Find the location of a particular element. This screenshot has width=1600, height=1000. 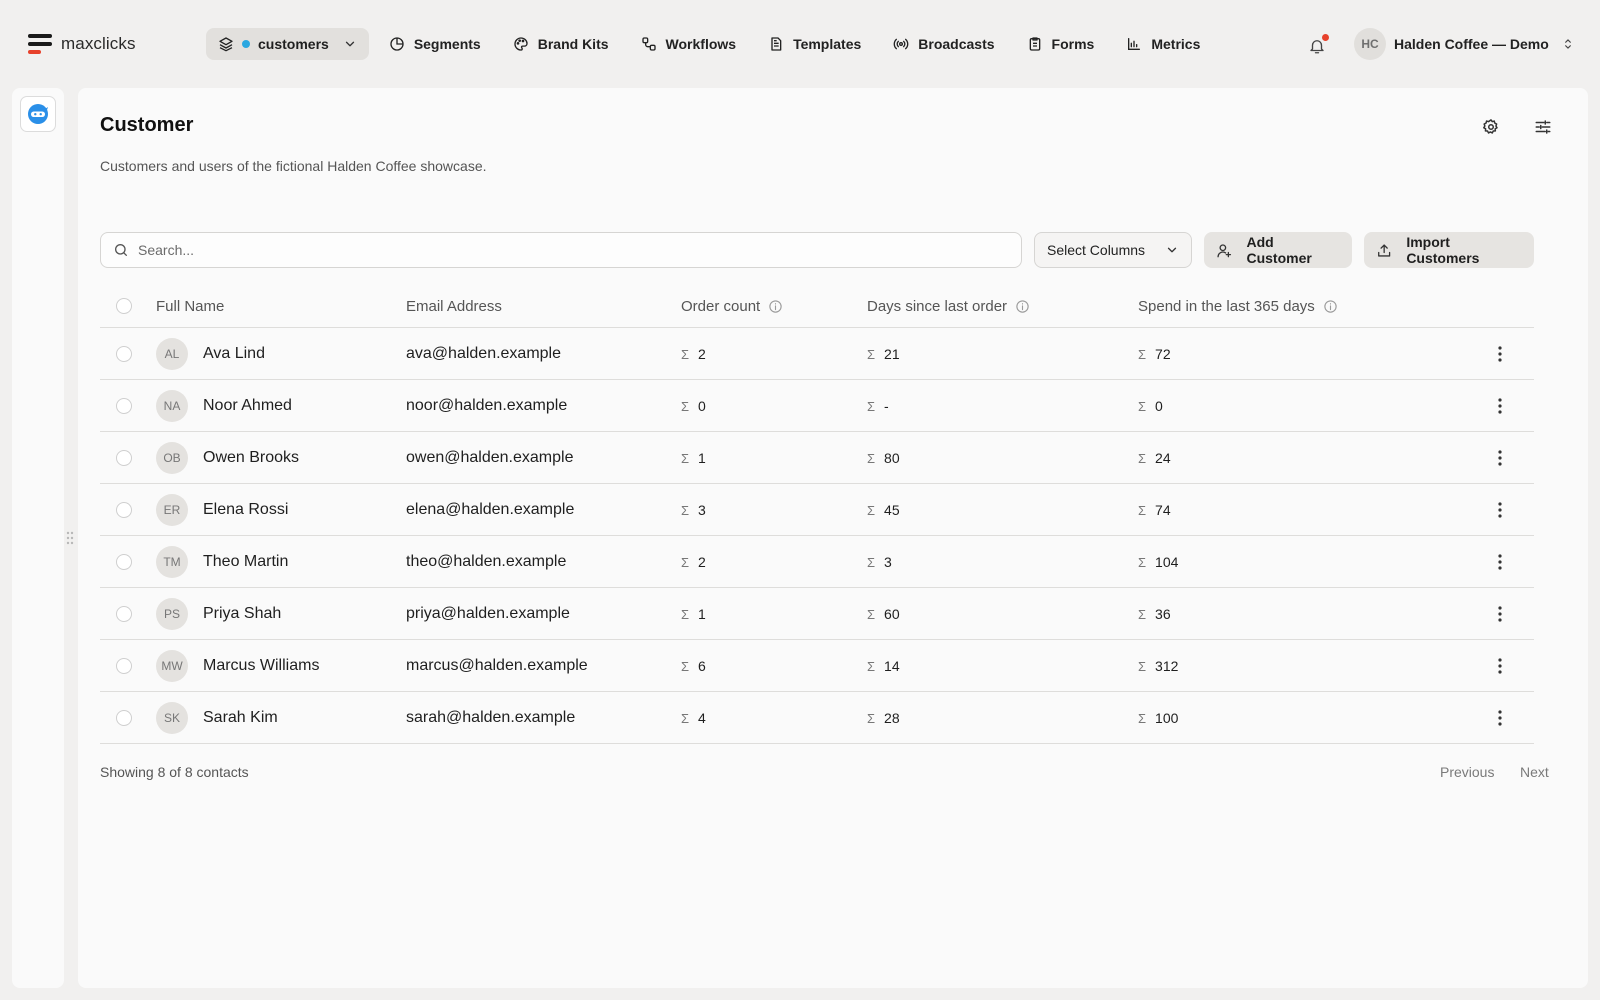

cell-full-name: Noor Ahmed is located at coordinates (247, 406).